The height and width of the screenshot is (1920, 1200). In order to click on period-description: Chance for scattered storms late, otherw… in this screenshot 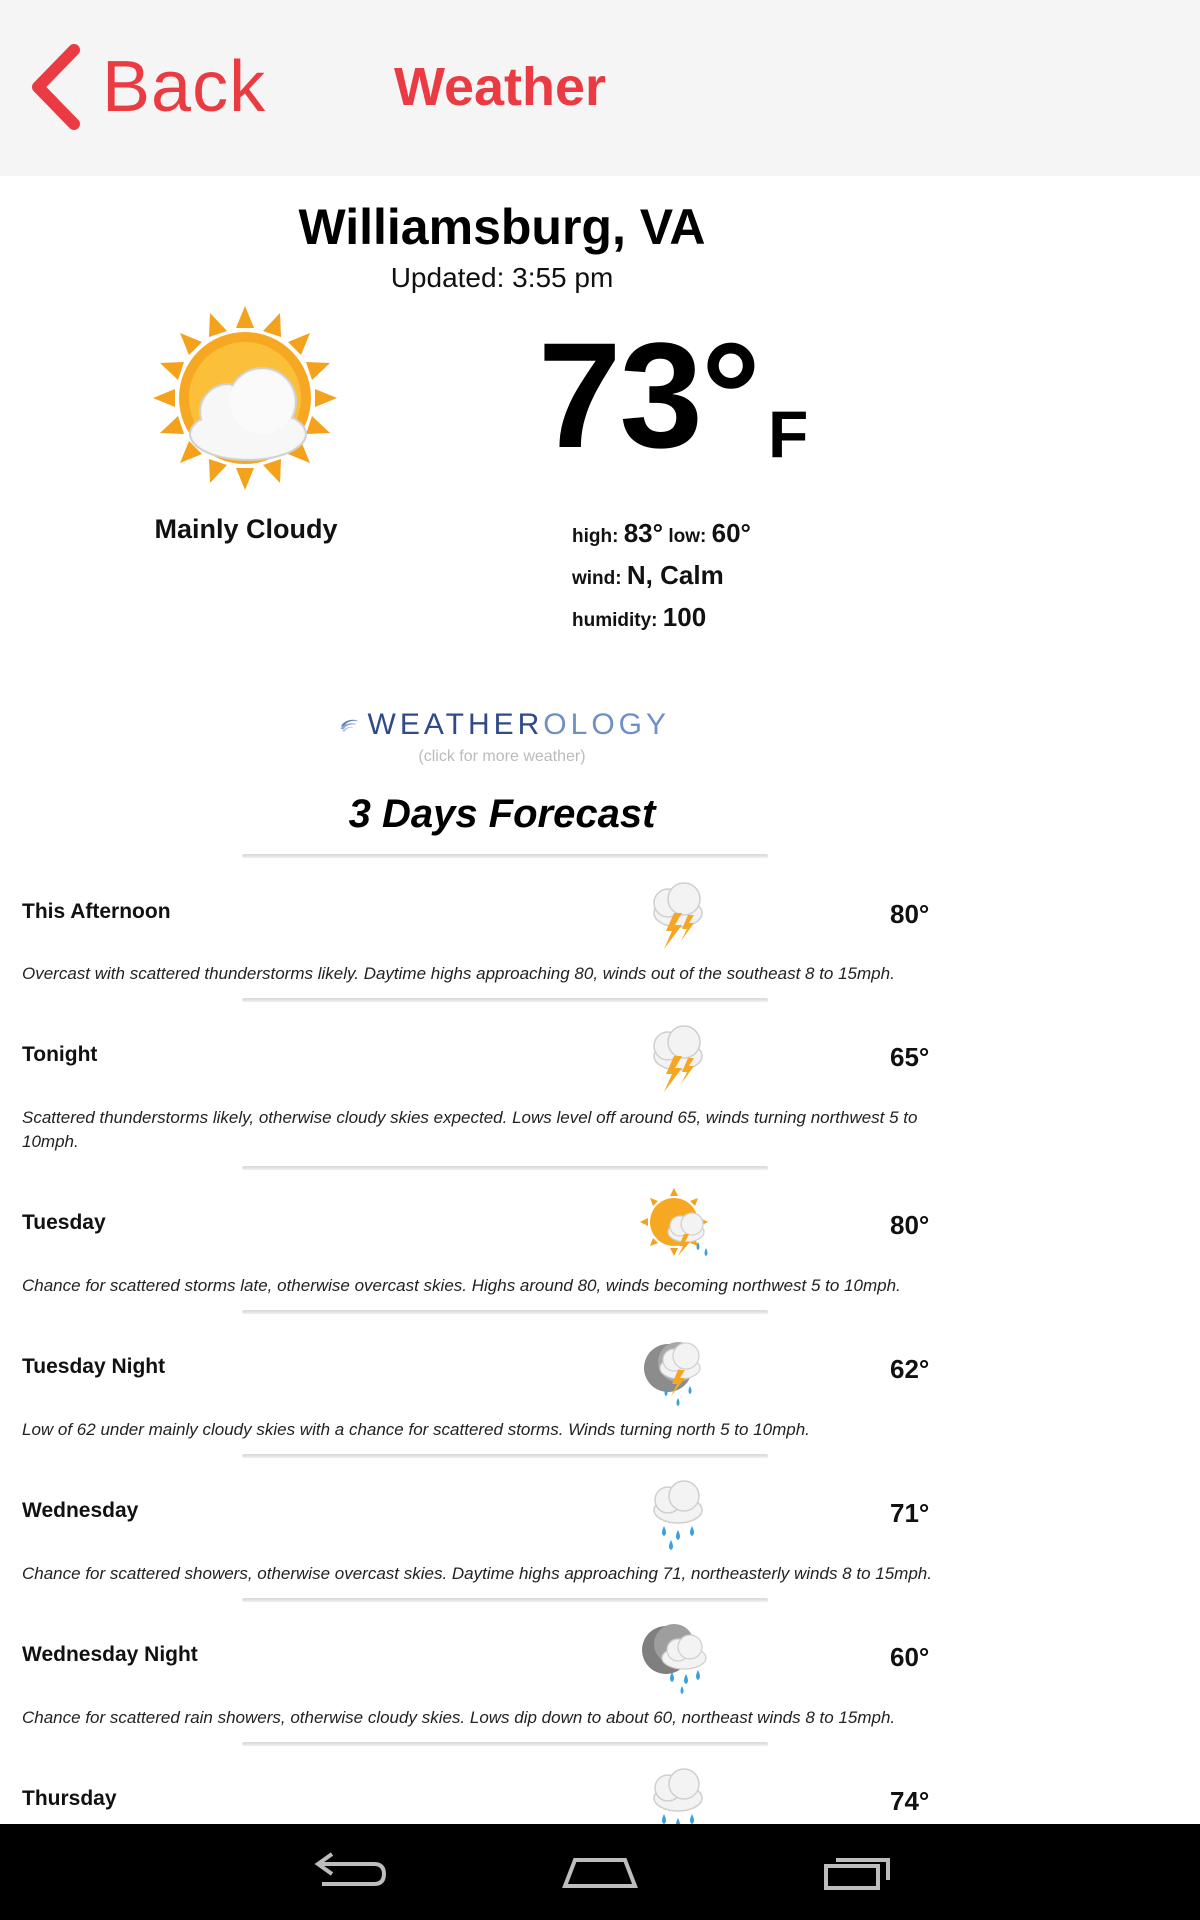, I will do `click(461, 1285)`.